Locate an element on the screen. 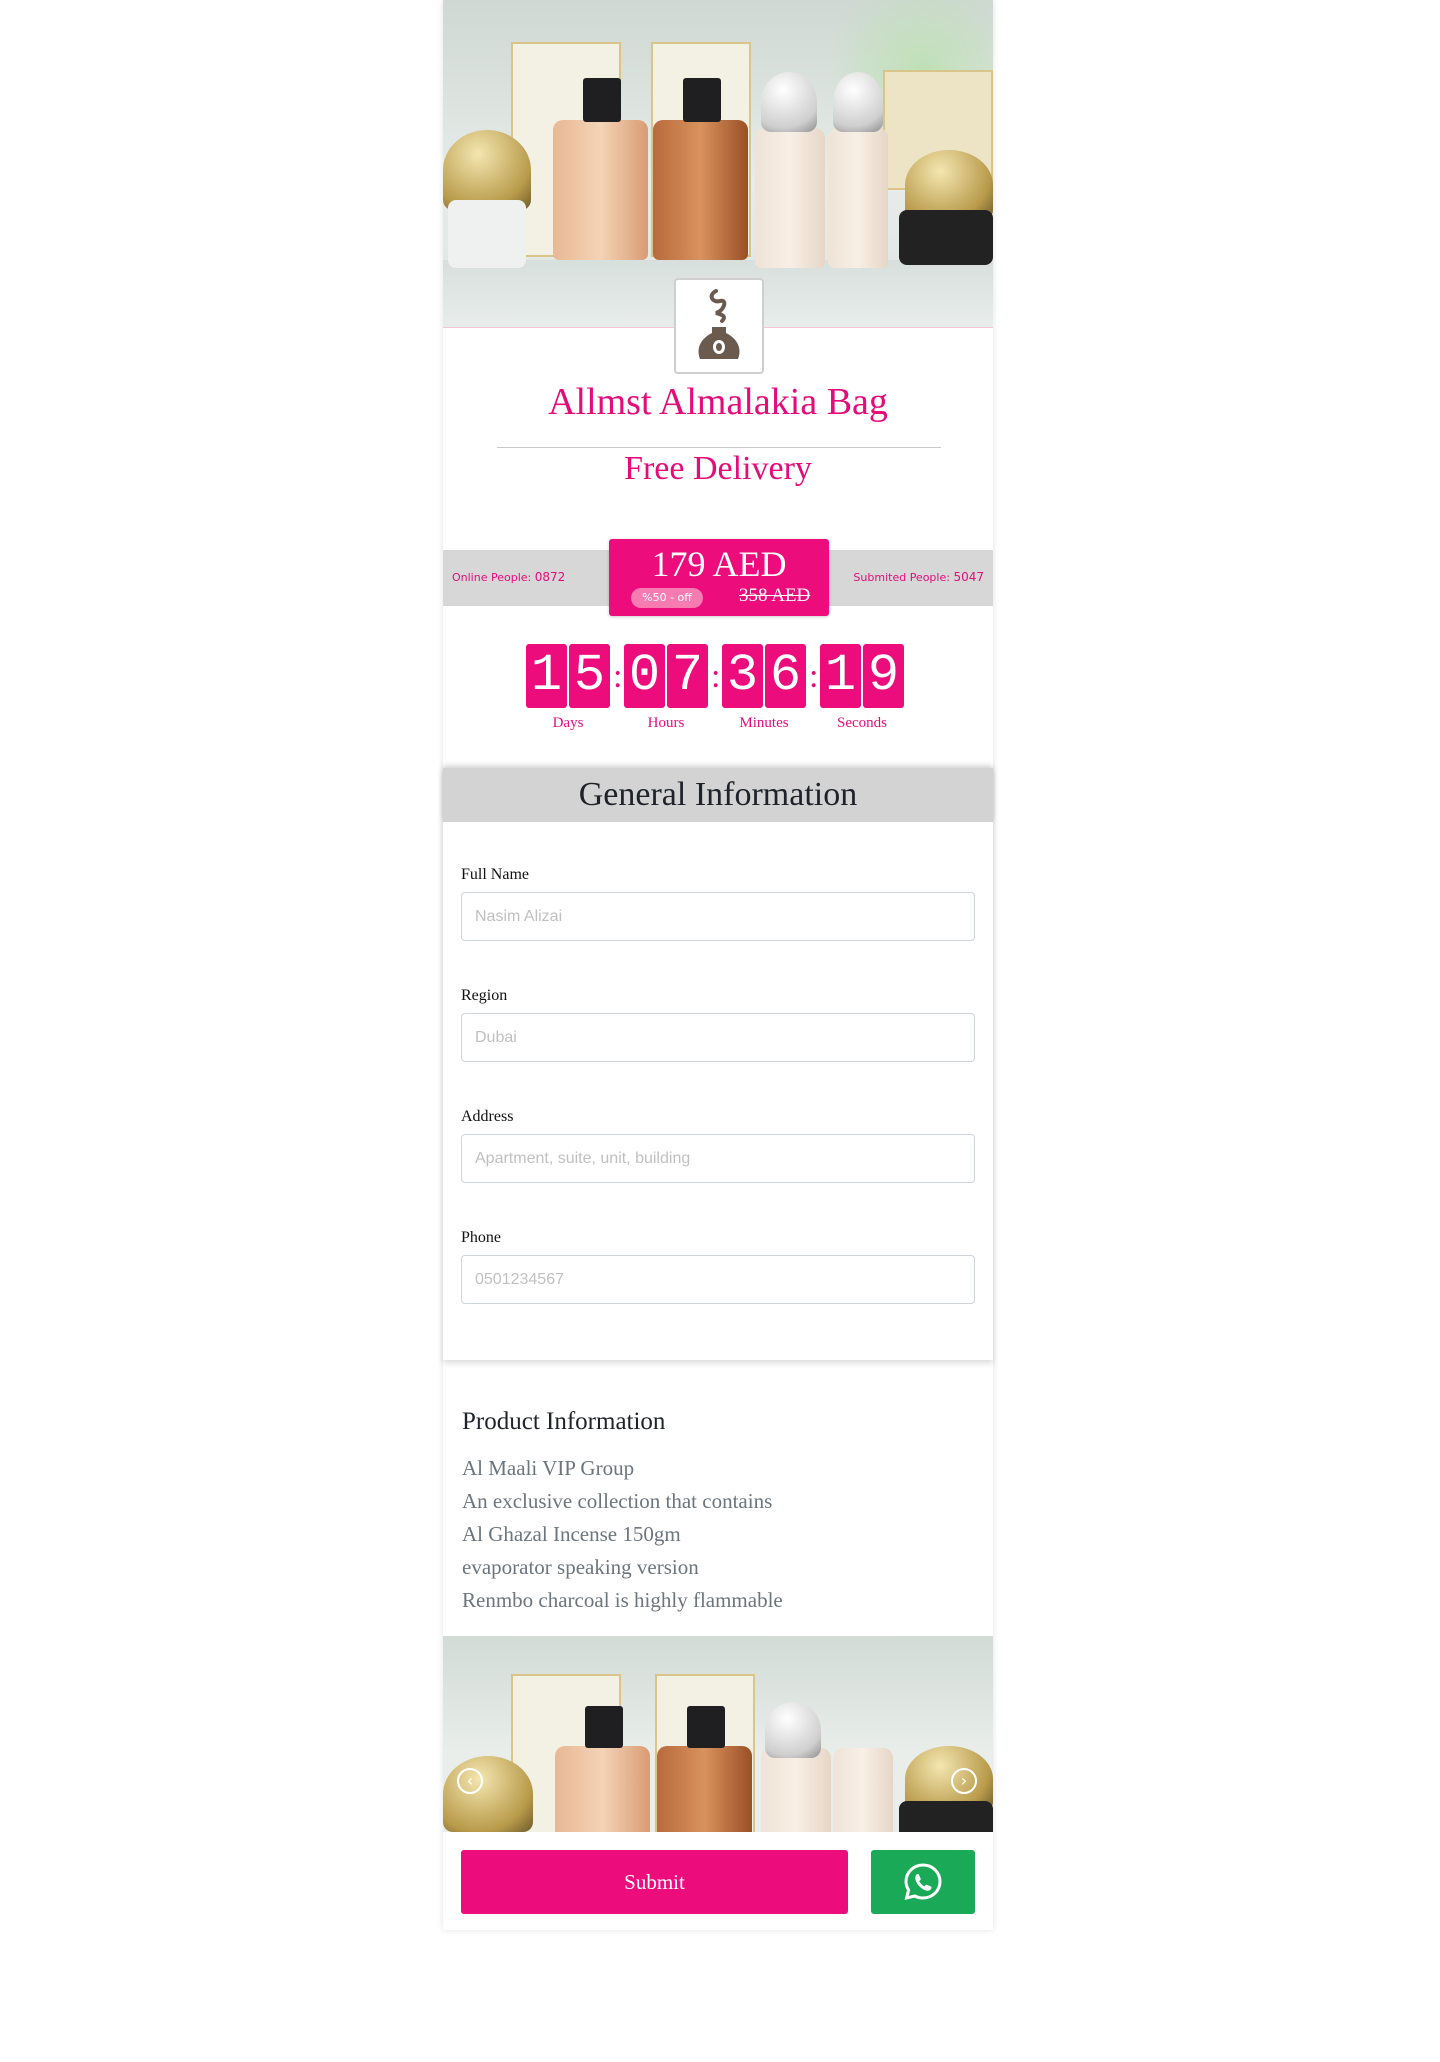 This screenshot has height=2062, width=1440. countdown-minutes: 3 6 Minutes is located at coordinates (764, 688).